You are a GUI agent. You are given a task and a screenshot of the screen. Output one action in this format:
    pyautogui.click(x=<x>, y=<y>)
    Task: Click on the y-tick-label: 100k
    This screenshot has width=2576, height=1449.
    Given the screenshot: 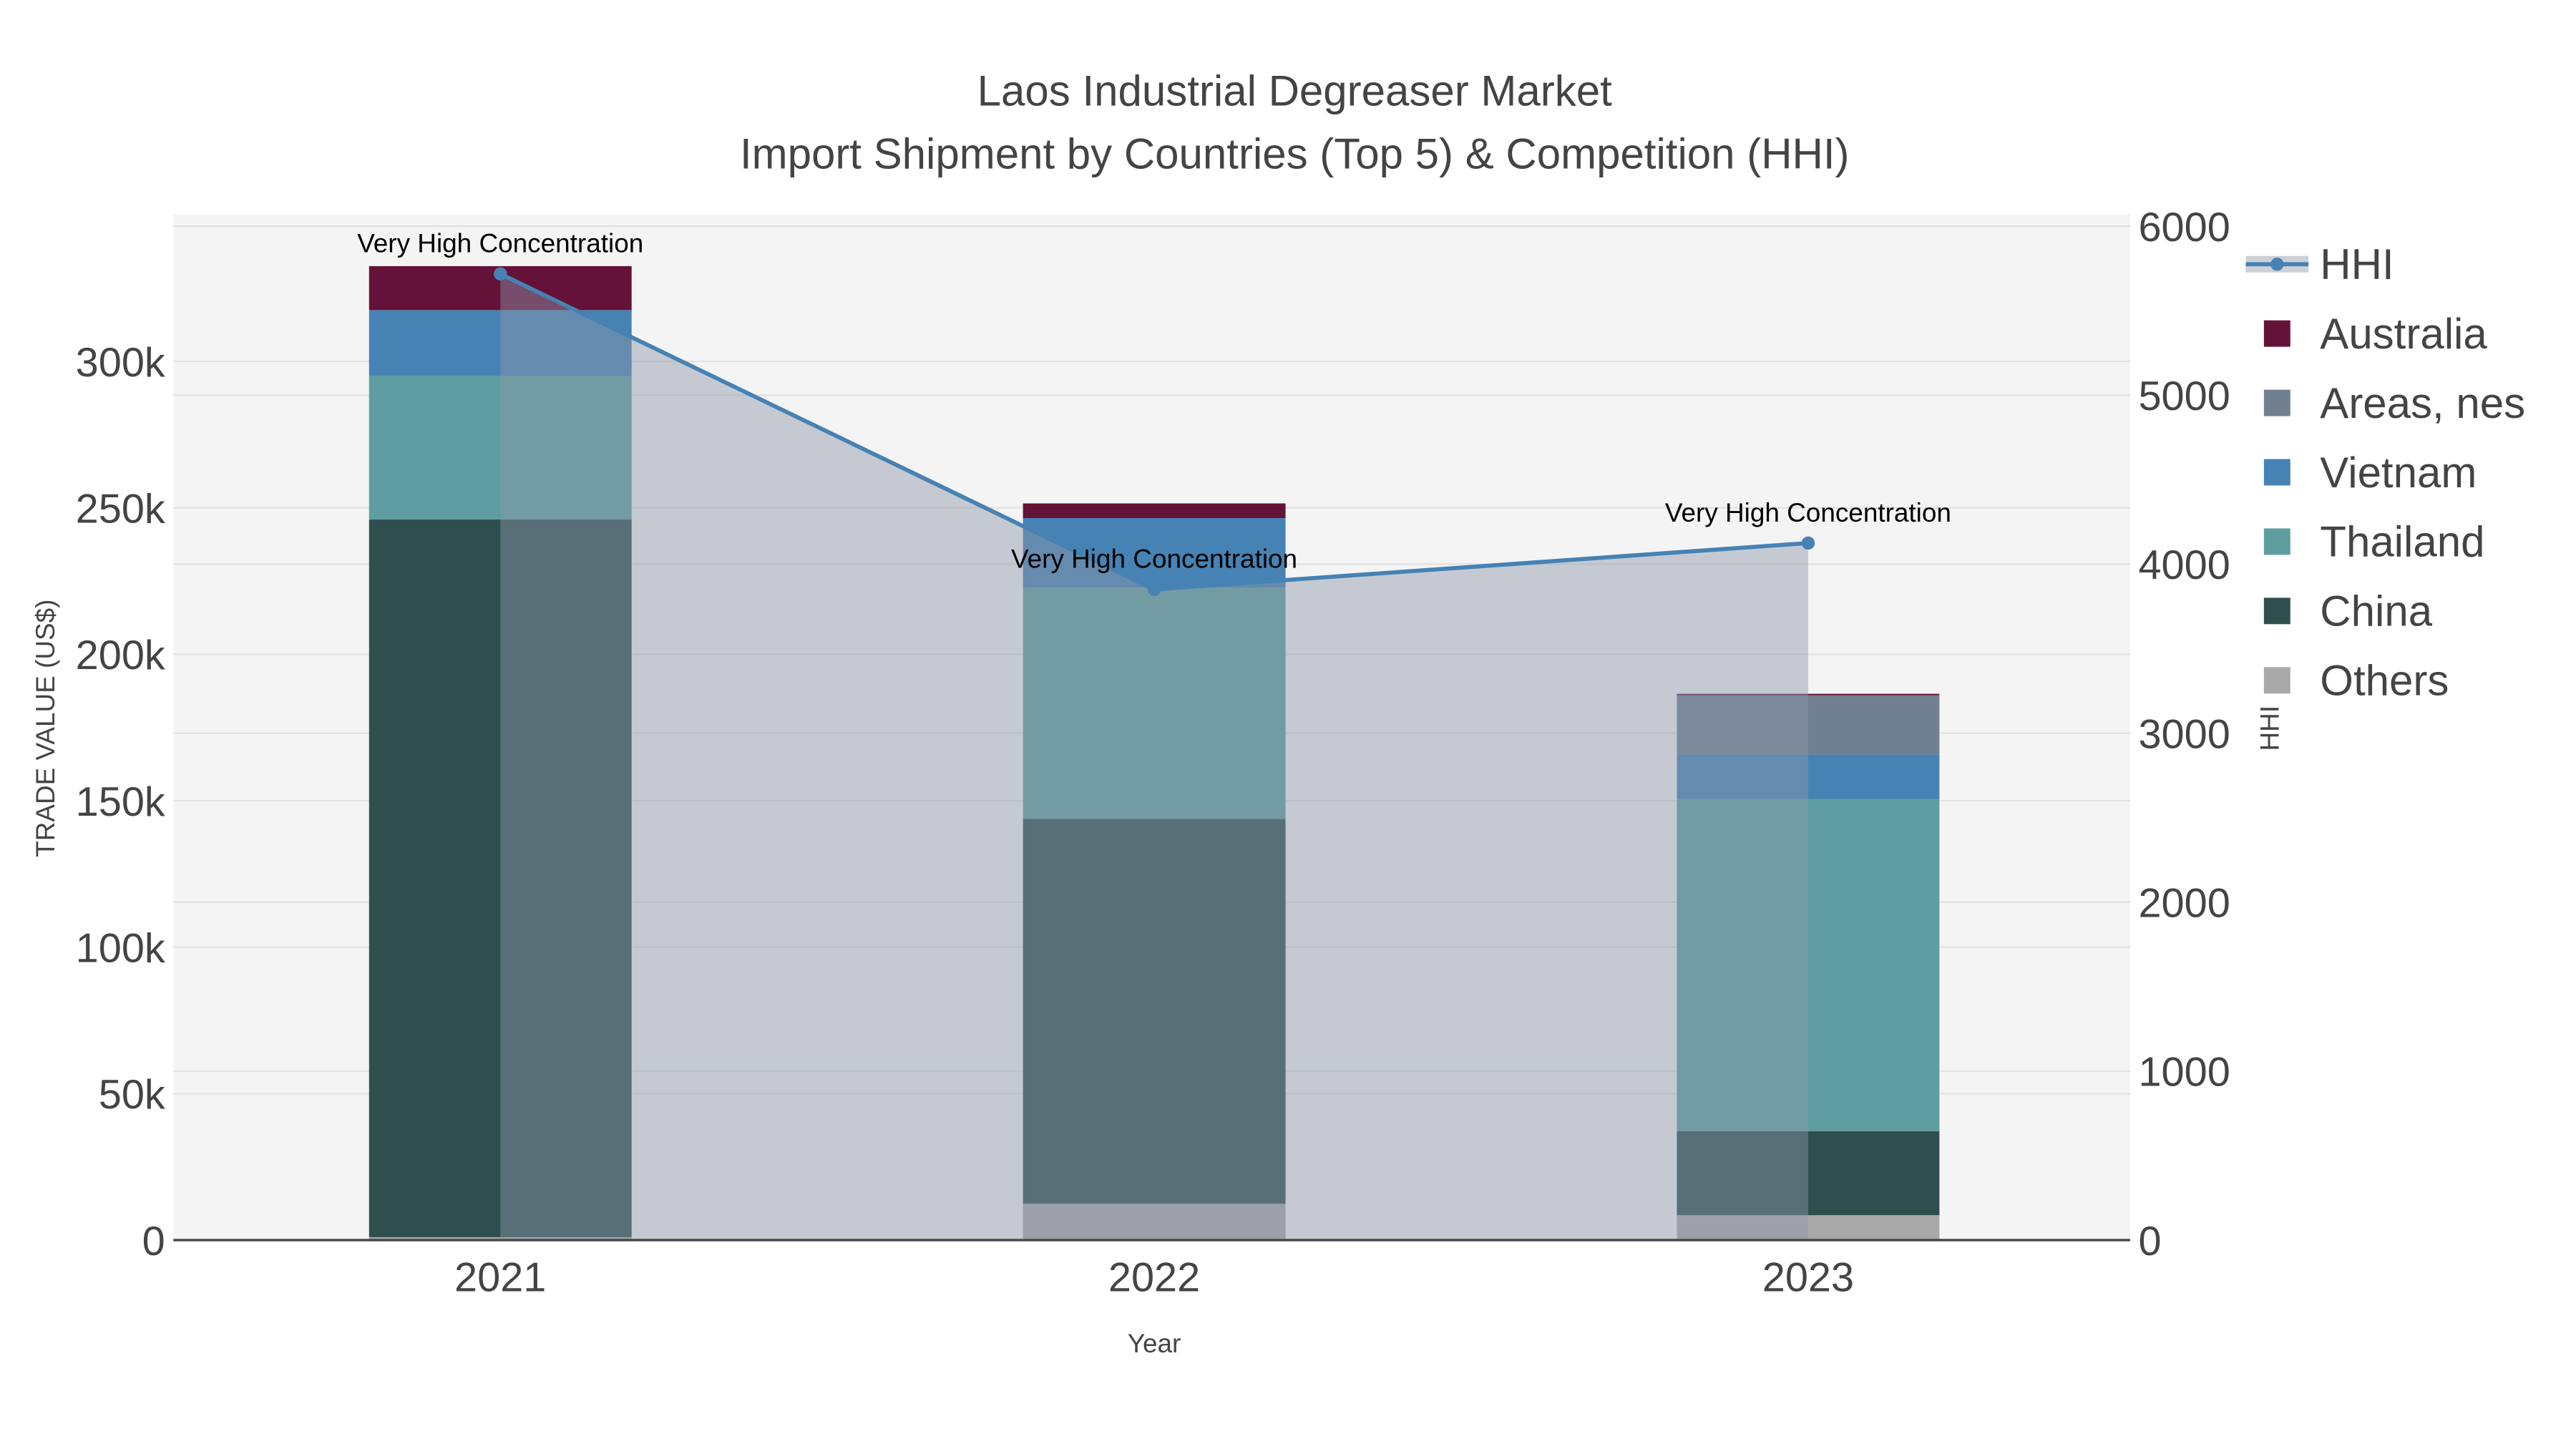 What is the action you would take?
    pyautogui.click(x=120, y=948)
    